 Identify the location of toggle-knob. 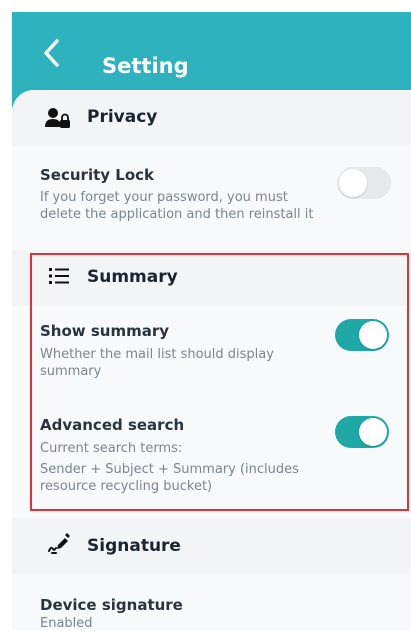
(353, 183).